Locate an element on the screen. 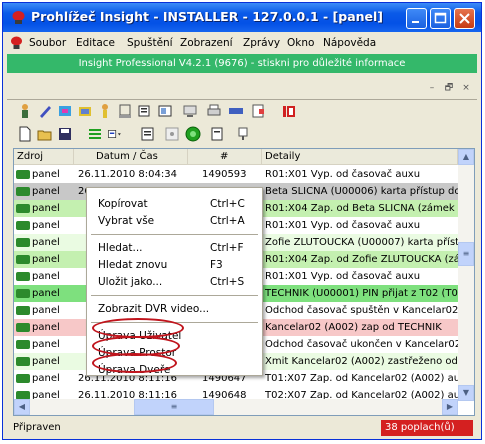  cell-det: TECHNIK (U00001) PIN přijat z T02 (T02 is located at coordinates (361, 293).